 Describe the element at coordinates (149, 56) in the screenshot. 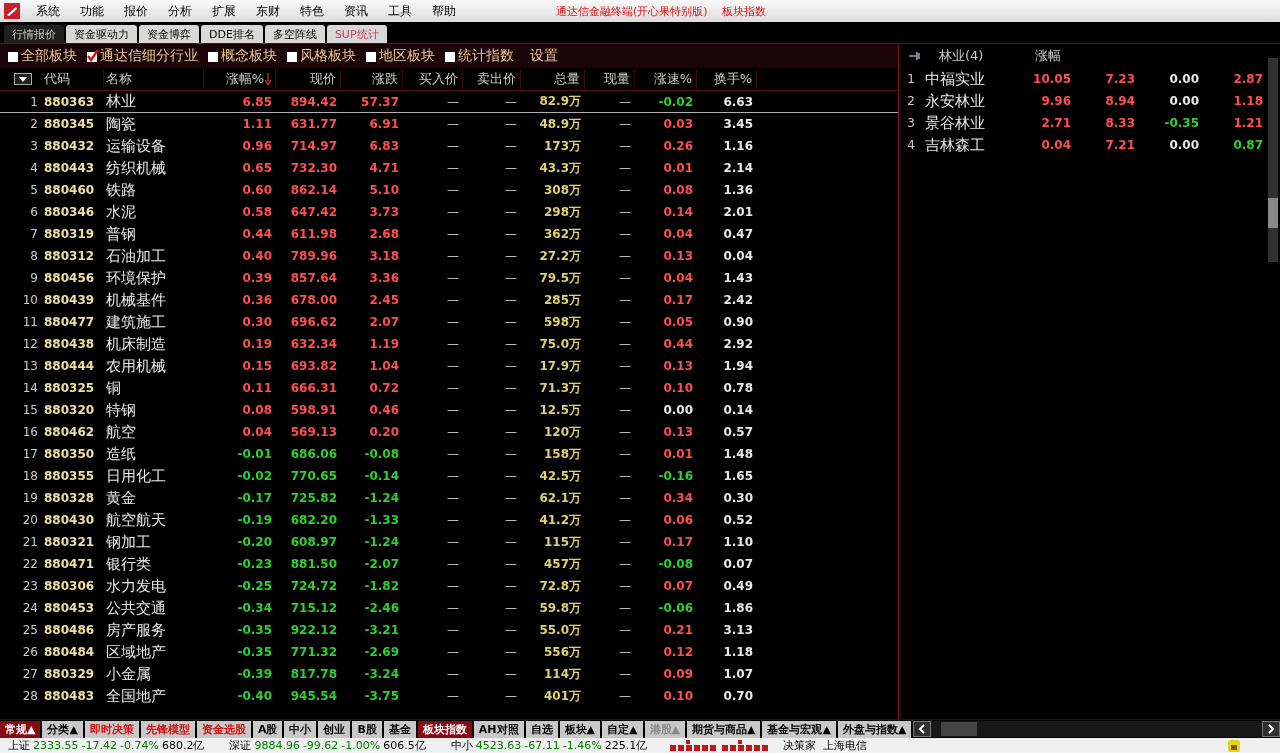

I see `filter-label: 通达信细分行业` at that location.